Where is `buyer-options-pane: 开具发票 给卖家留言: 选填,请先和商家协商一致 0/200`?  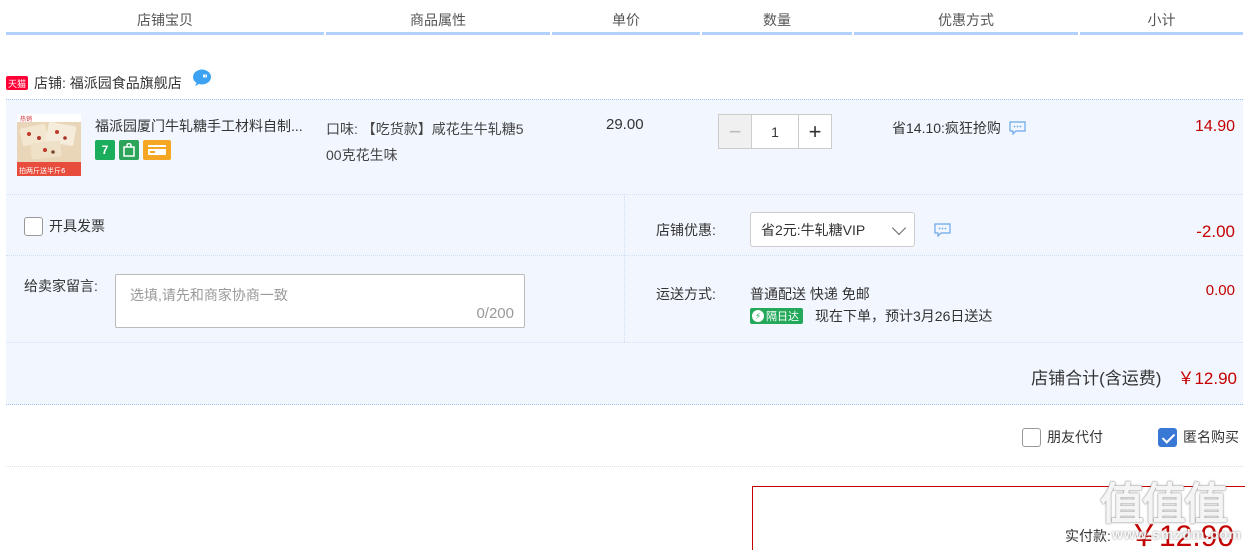
buyer-options-pane: 开具发票 给卖家留言: 选填,请先和商家协商一致 0/200 is located at coordinates (315, 269).